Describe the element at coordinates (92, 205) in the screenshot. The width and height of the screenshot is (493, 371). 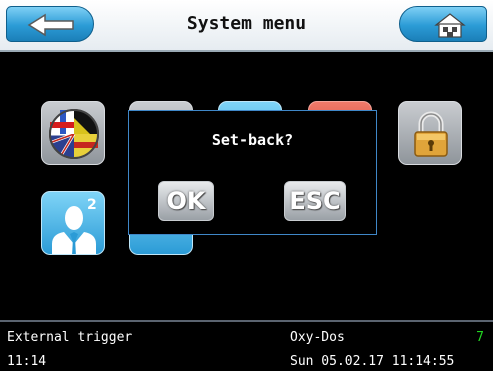
I see `user-level-label: 2` at that location.